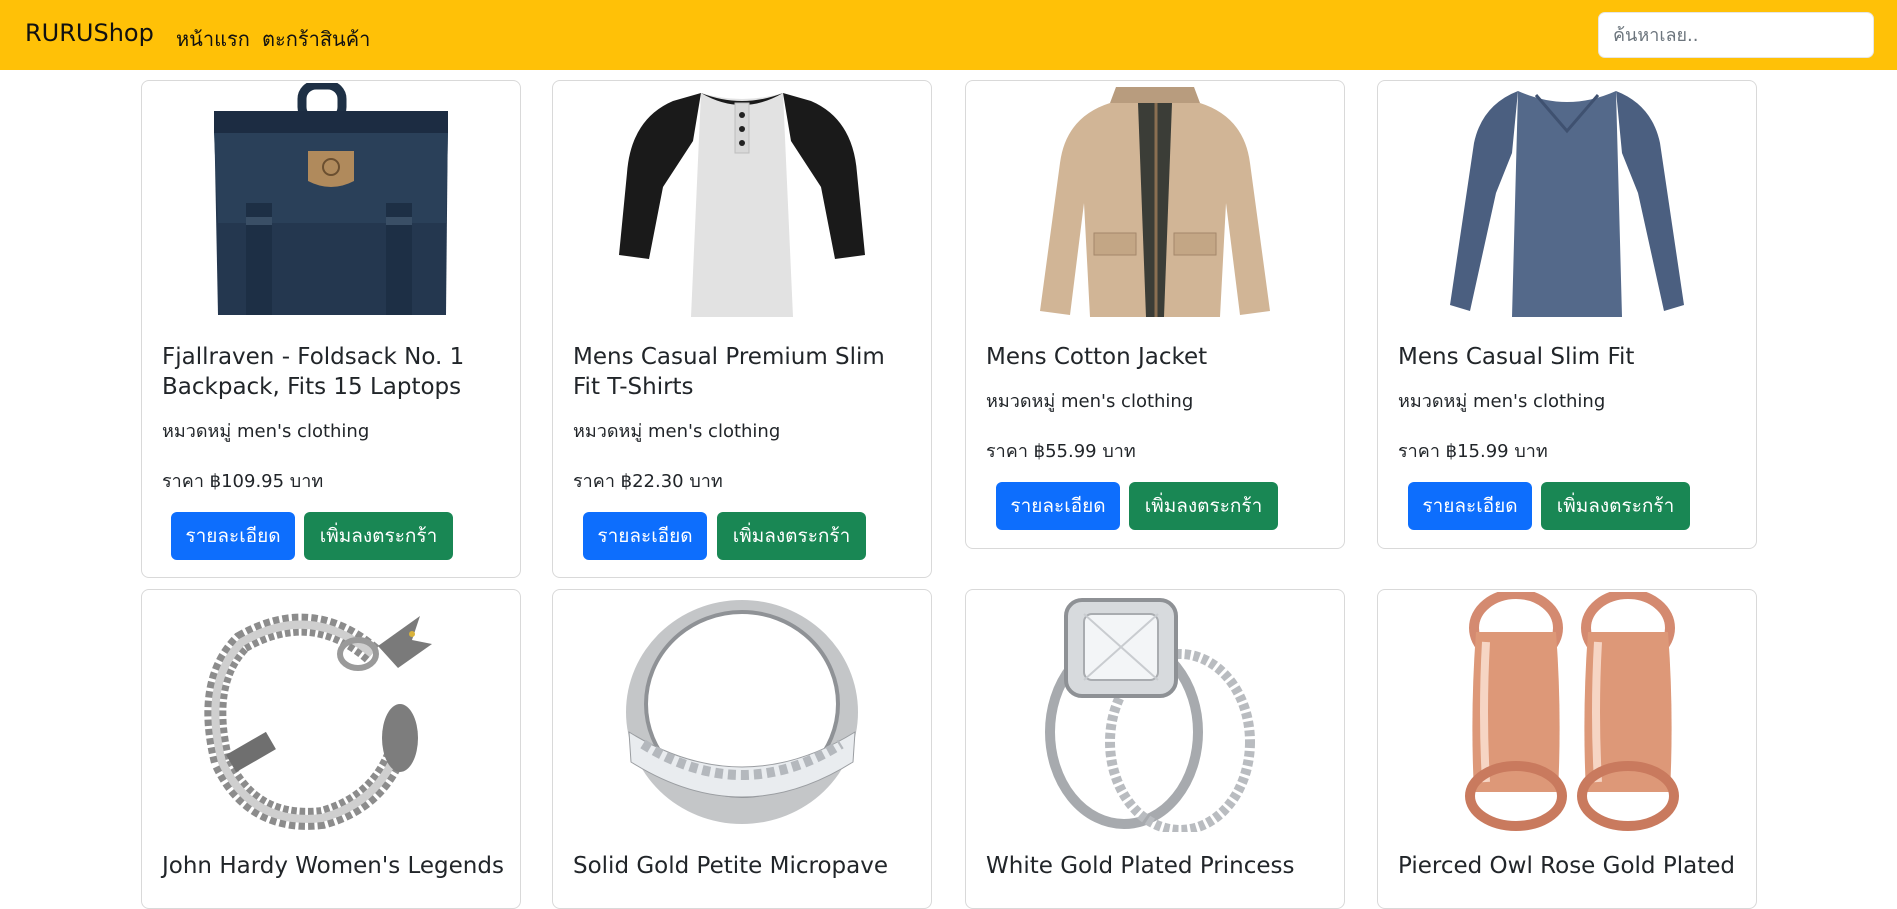 The image size is (1897, 909). What do you see at coordinates (731, 866) in the screenshot?
I see `product-title: Solid Gold Petite Micropave` at bounding box center [731, 866].